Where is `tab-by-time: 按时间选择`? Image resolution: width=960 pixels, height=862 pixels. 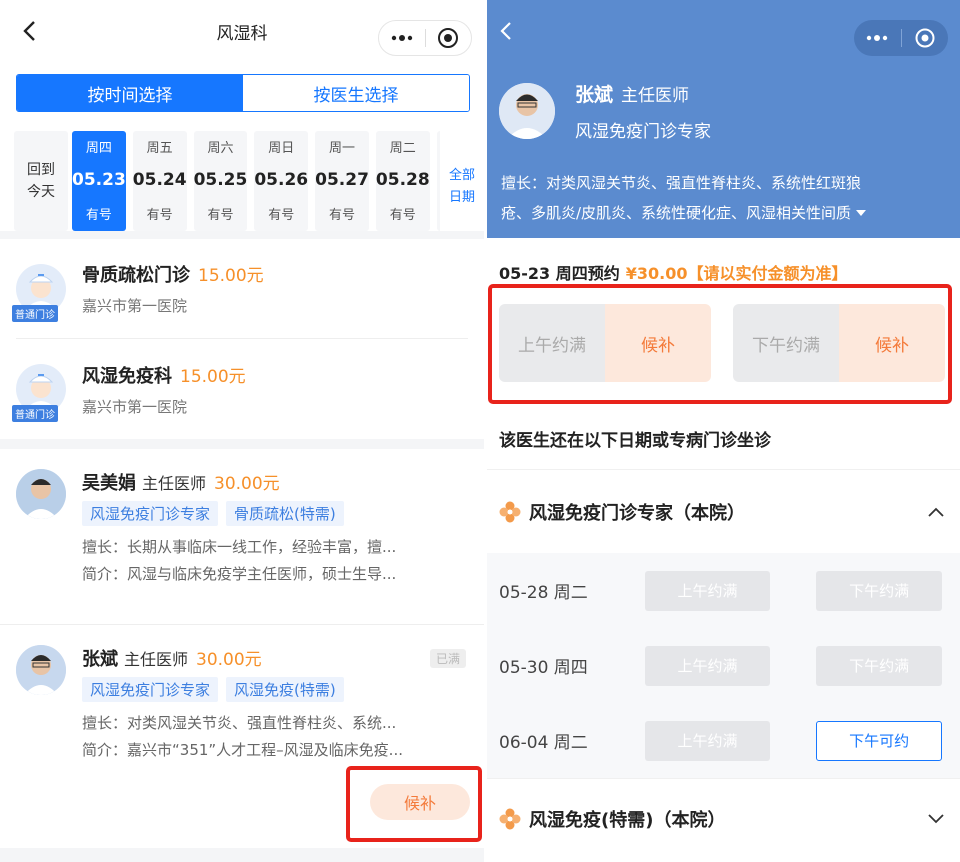
tab-by-time: 按时间选择 is located at coordinates (130, 93).